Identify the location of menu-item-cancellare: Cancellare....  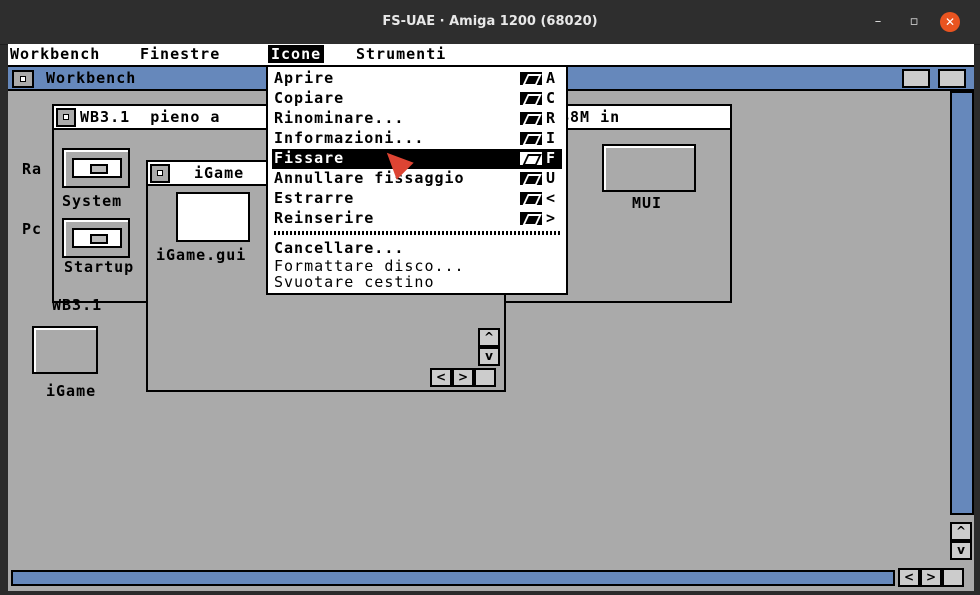
(417, 249).